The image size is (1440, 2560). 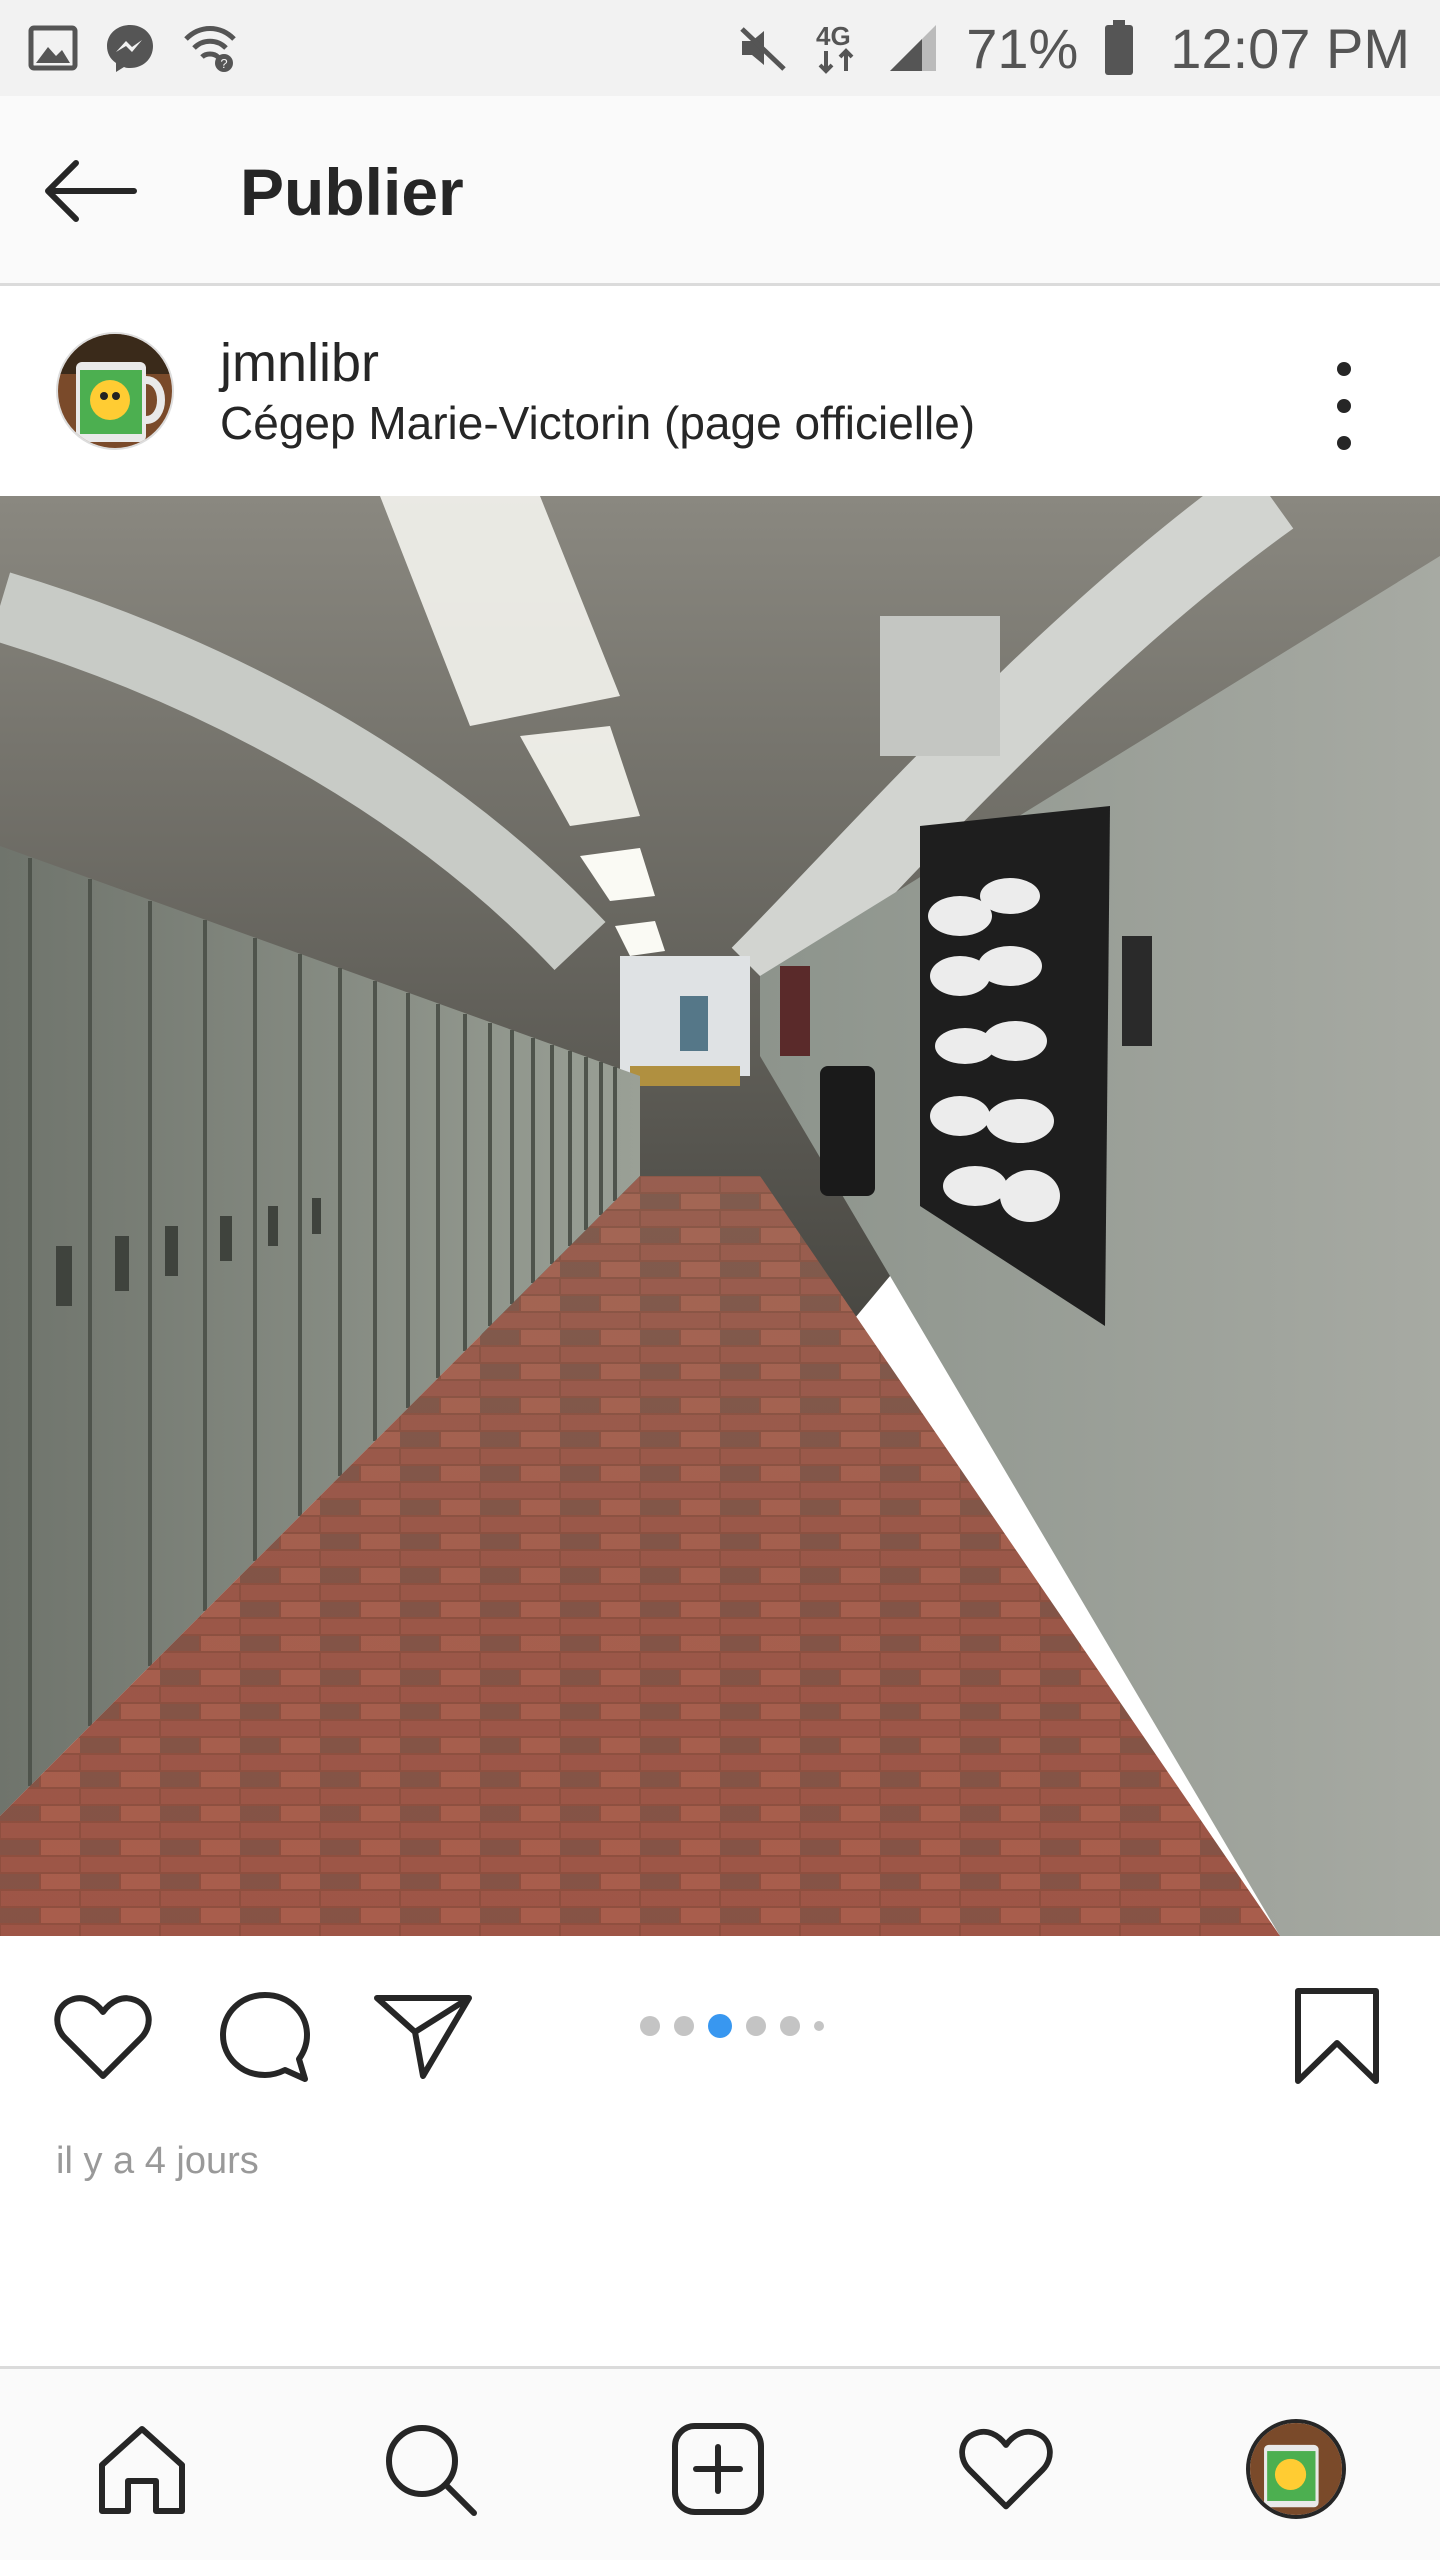 I want to click on bottom-nav, so click(x=720, y=2463).